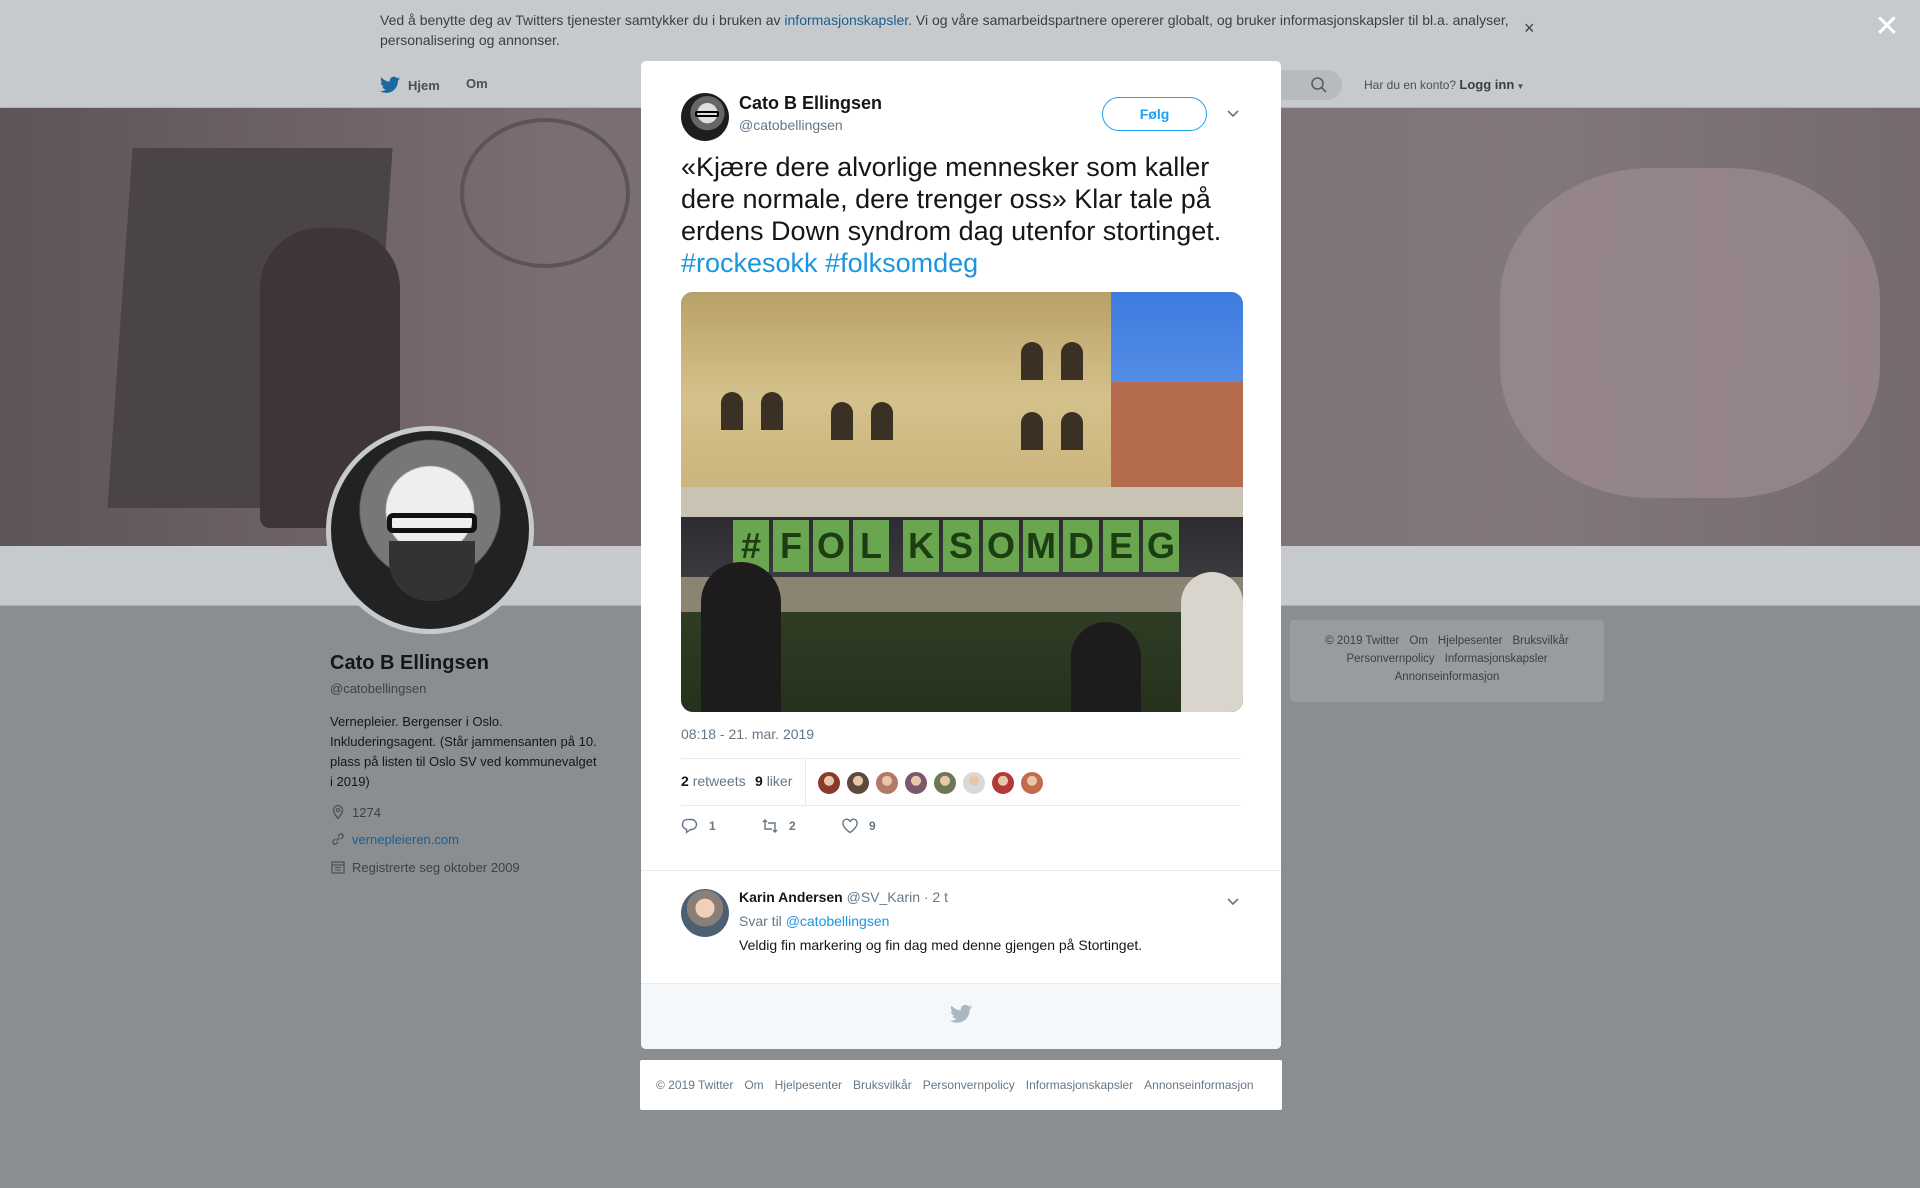  I want to click on profile-location-text: 1274, so click(366, 812).